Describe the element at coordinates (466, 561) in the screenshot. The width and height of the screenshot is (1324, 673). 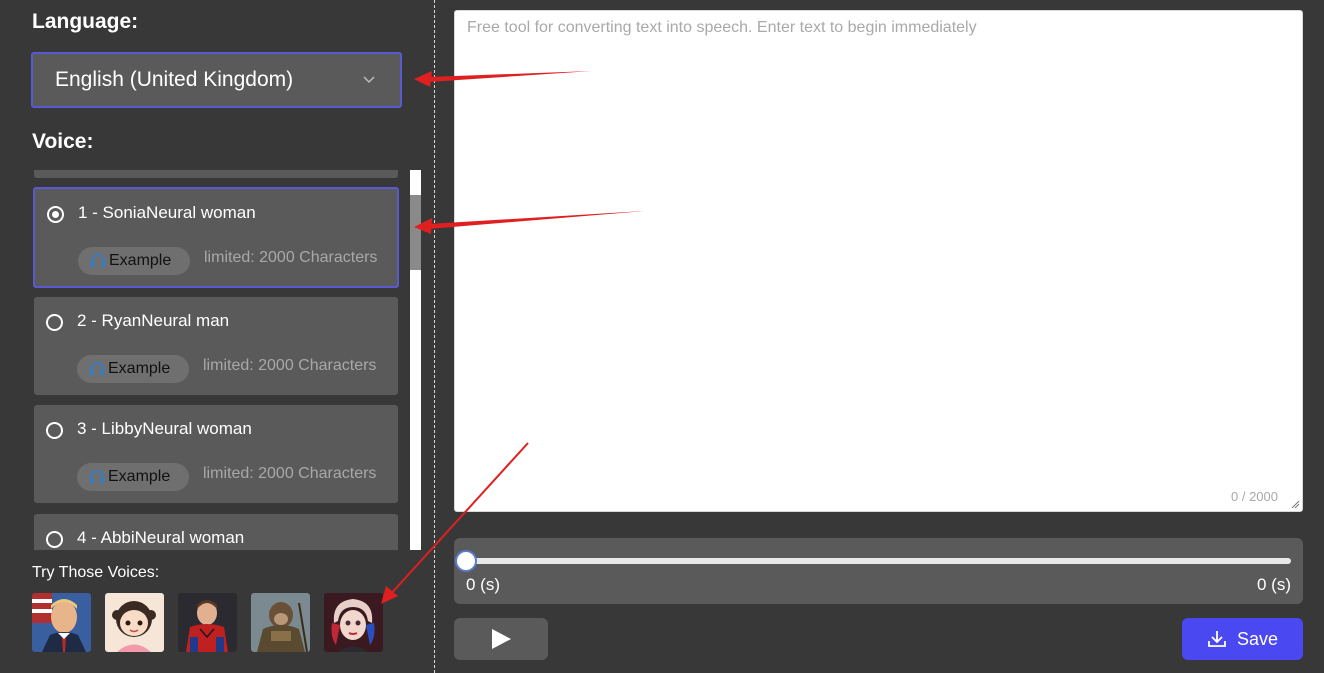
I see `progress-slider-handle` at that location.